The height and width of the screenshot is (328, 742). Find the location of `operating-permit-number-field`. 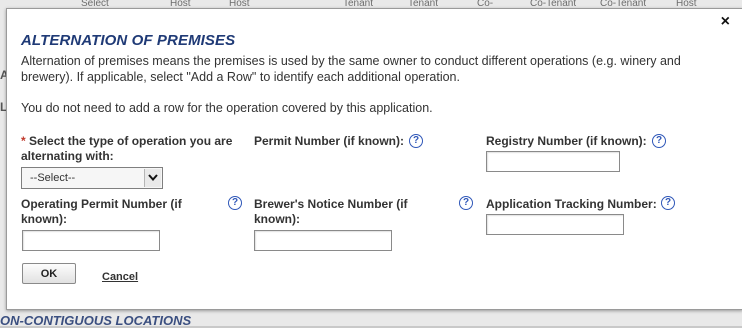

operating-permit-number-field is located at coordinates (91, 240).